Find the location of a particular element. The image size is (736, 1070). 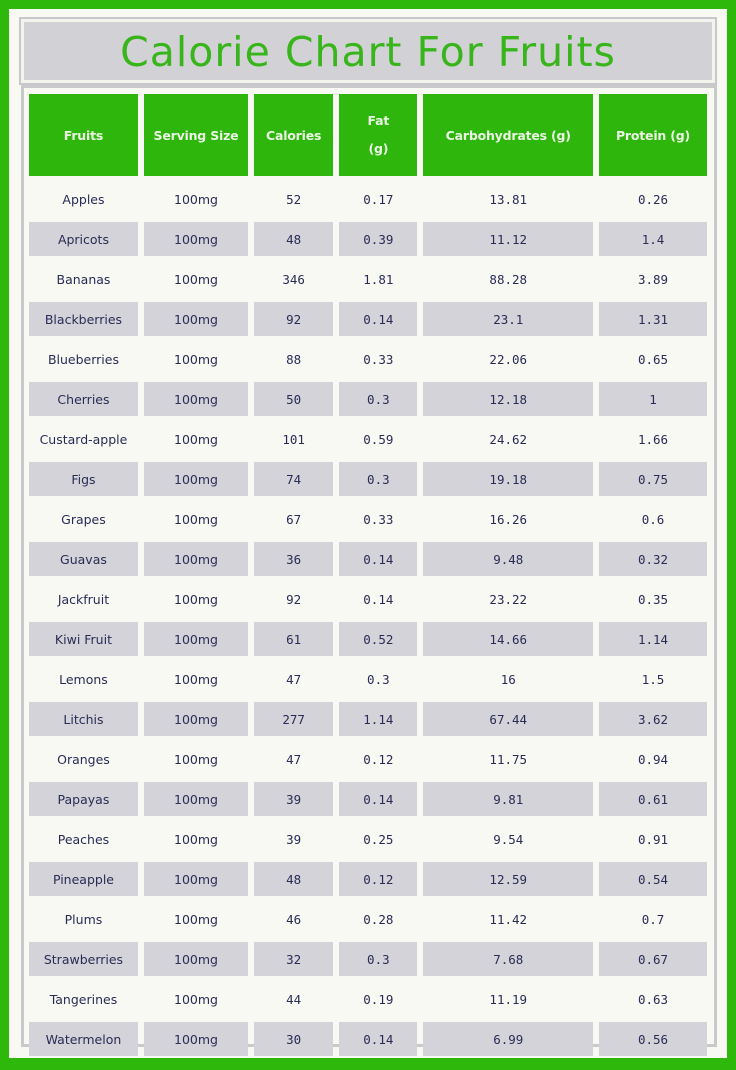

cell-calories: 50 is located at coordinates (294, 399).